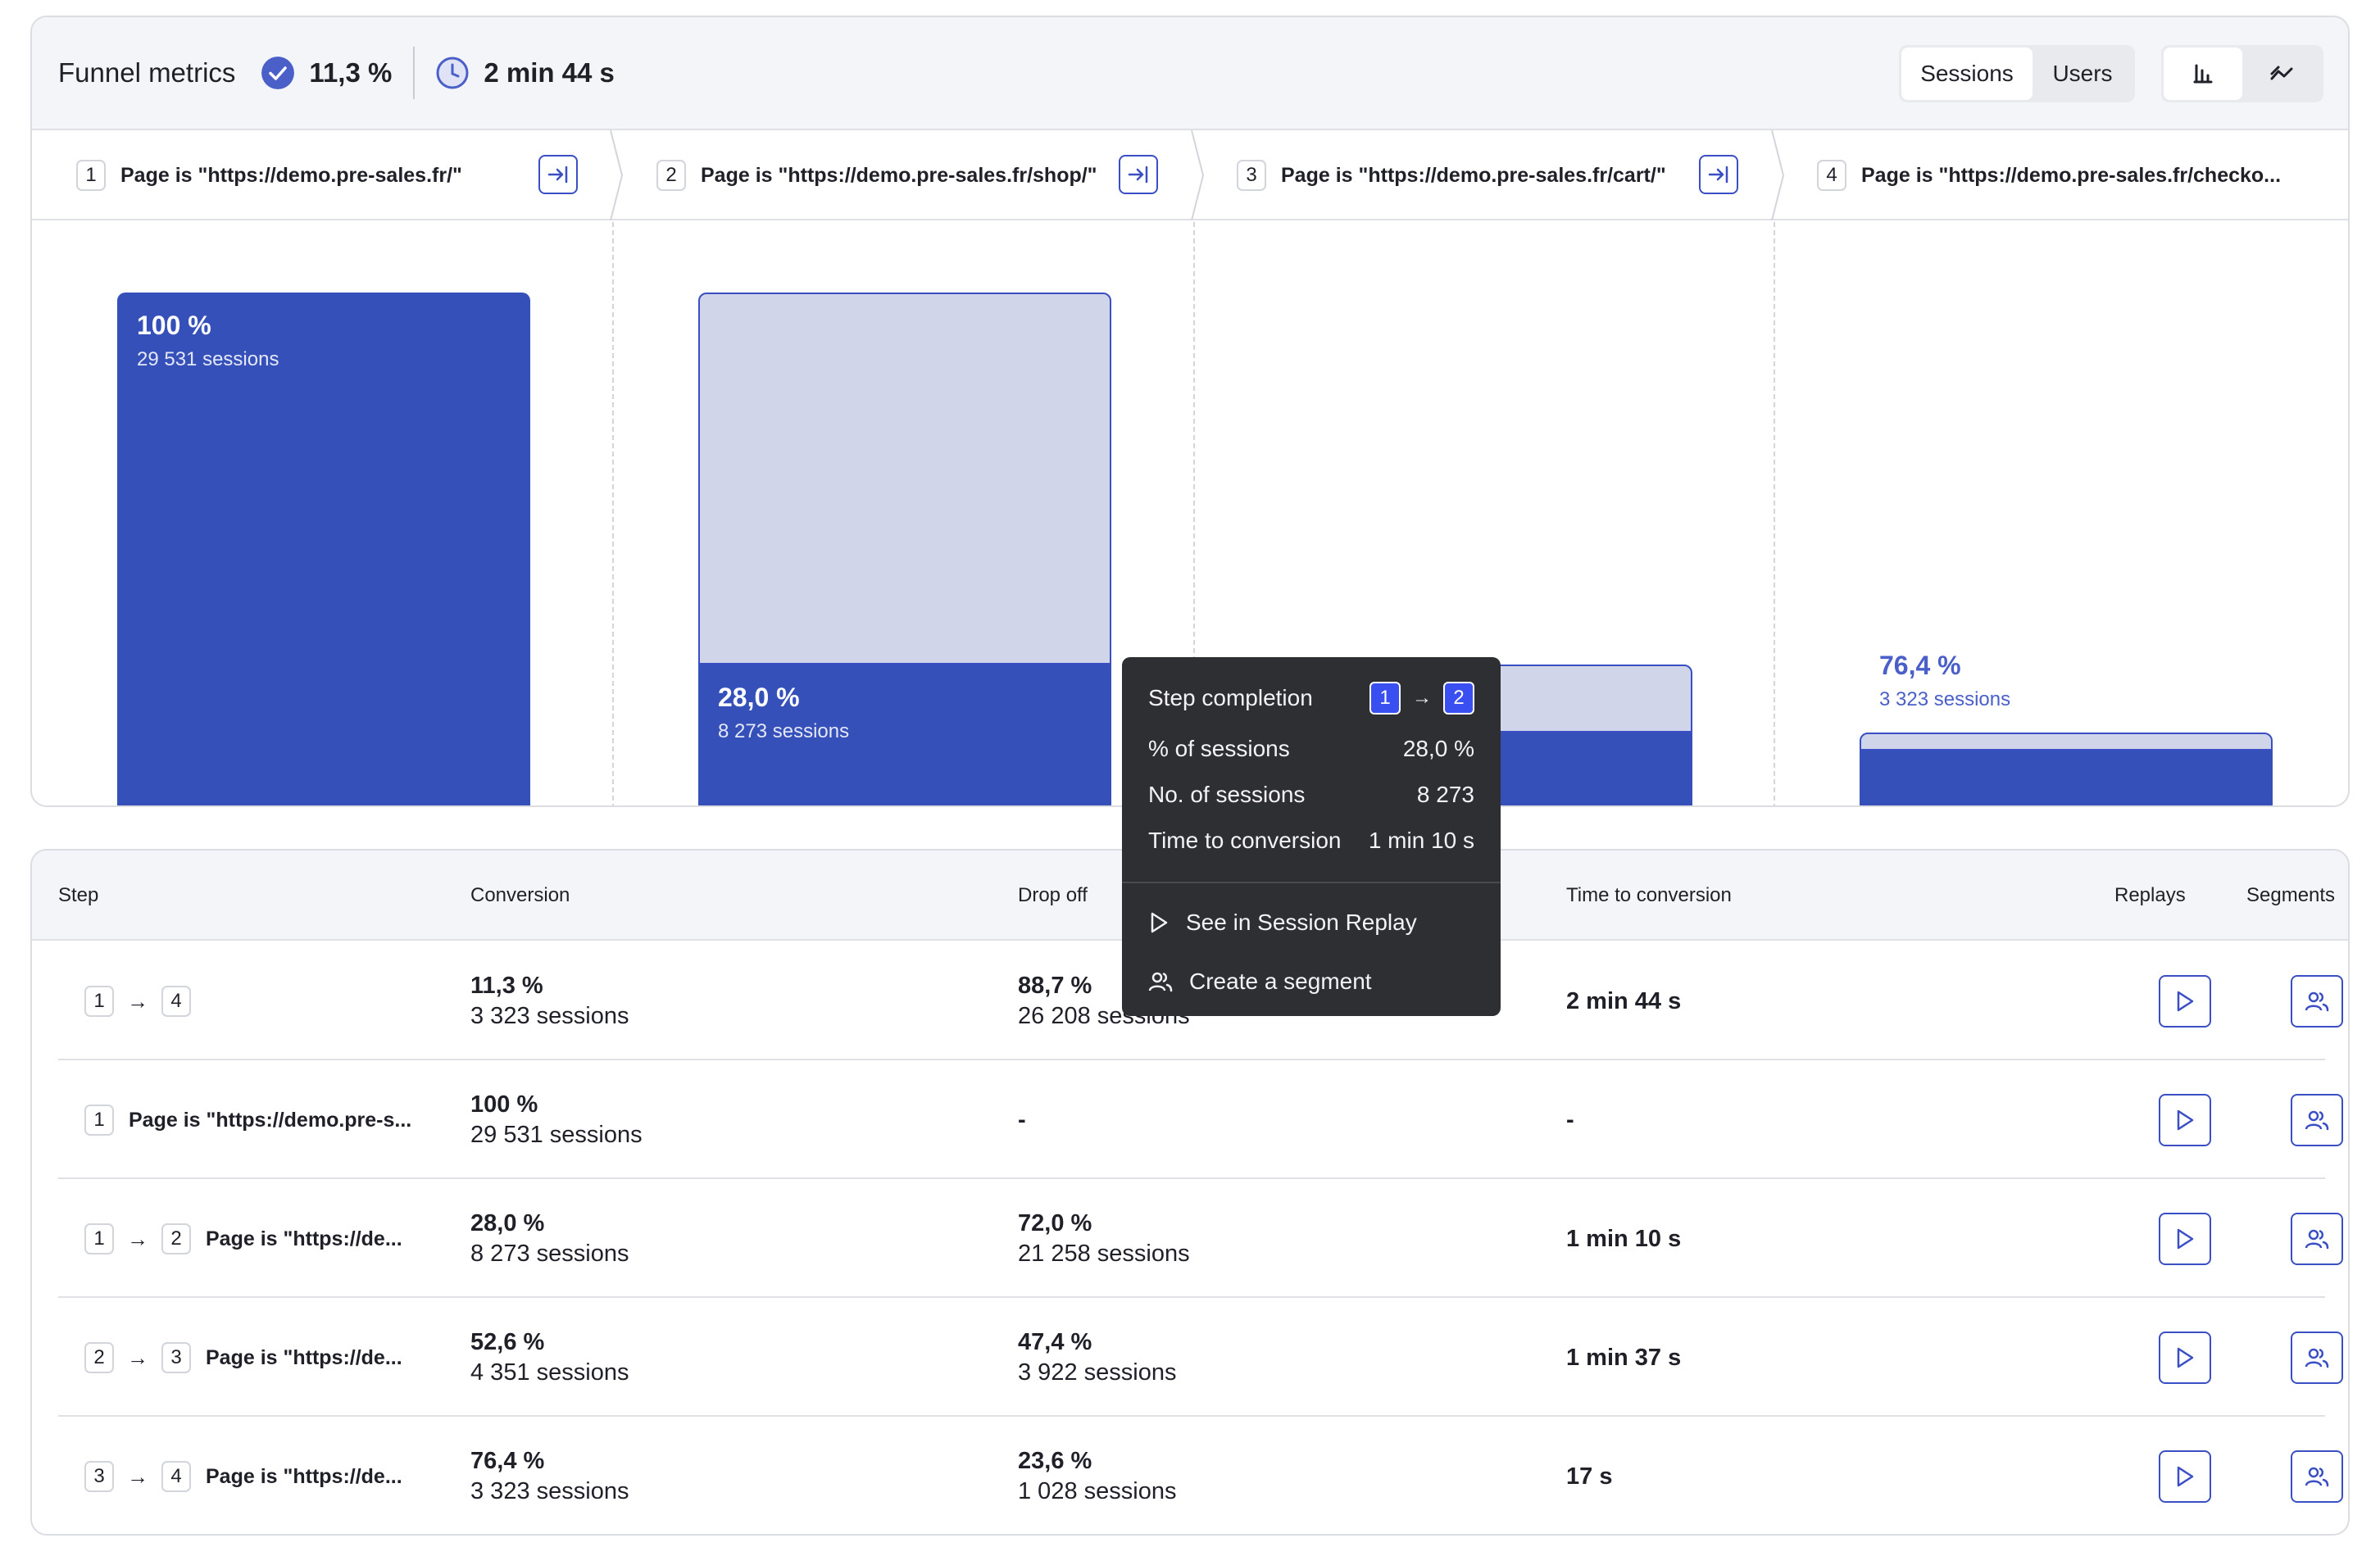  What do you see at coordinates (351, 73) in the screenshot?
I see `conversion-value: 11,3 %` at bounding box center [351, 73].